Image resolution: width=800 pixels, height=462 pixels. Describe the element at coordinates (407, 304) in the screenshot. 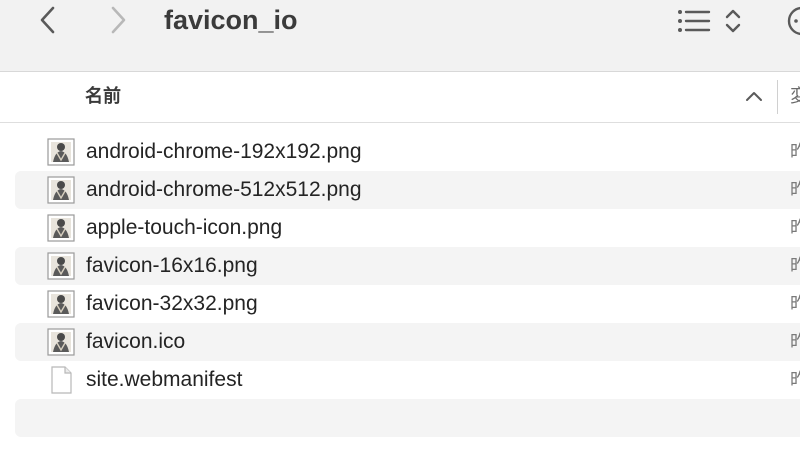

I see `list-item: favicon-32x32.png 昨` at that location.